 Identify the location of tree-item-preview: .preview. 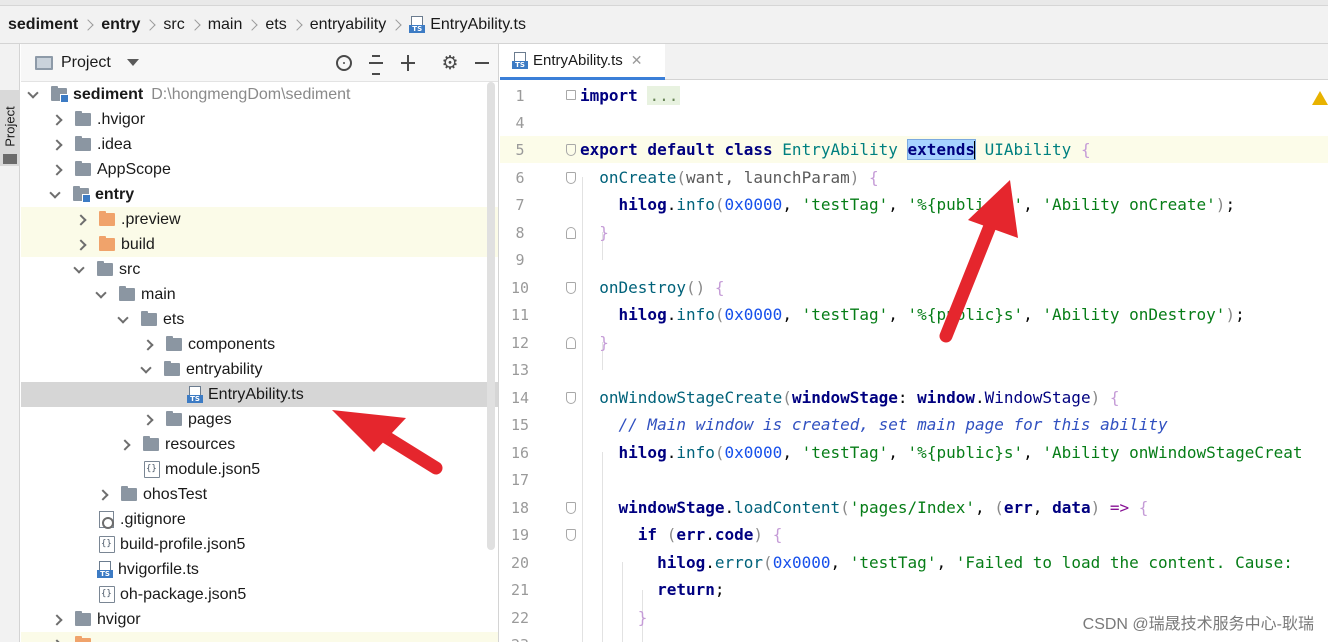
(259, 219).